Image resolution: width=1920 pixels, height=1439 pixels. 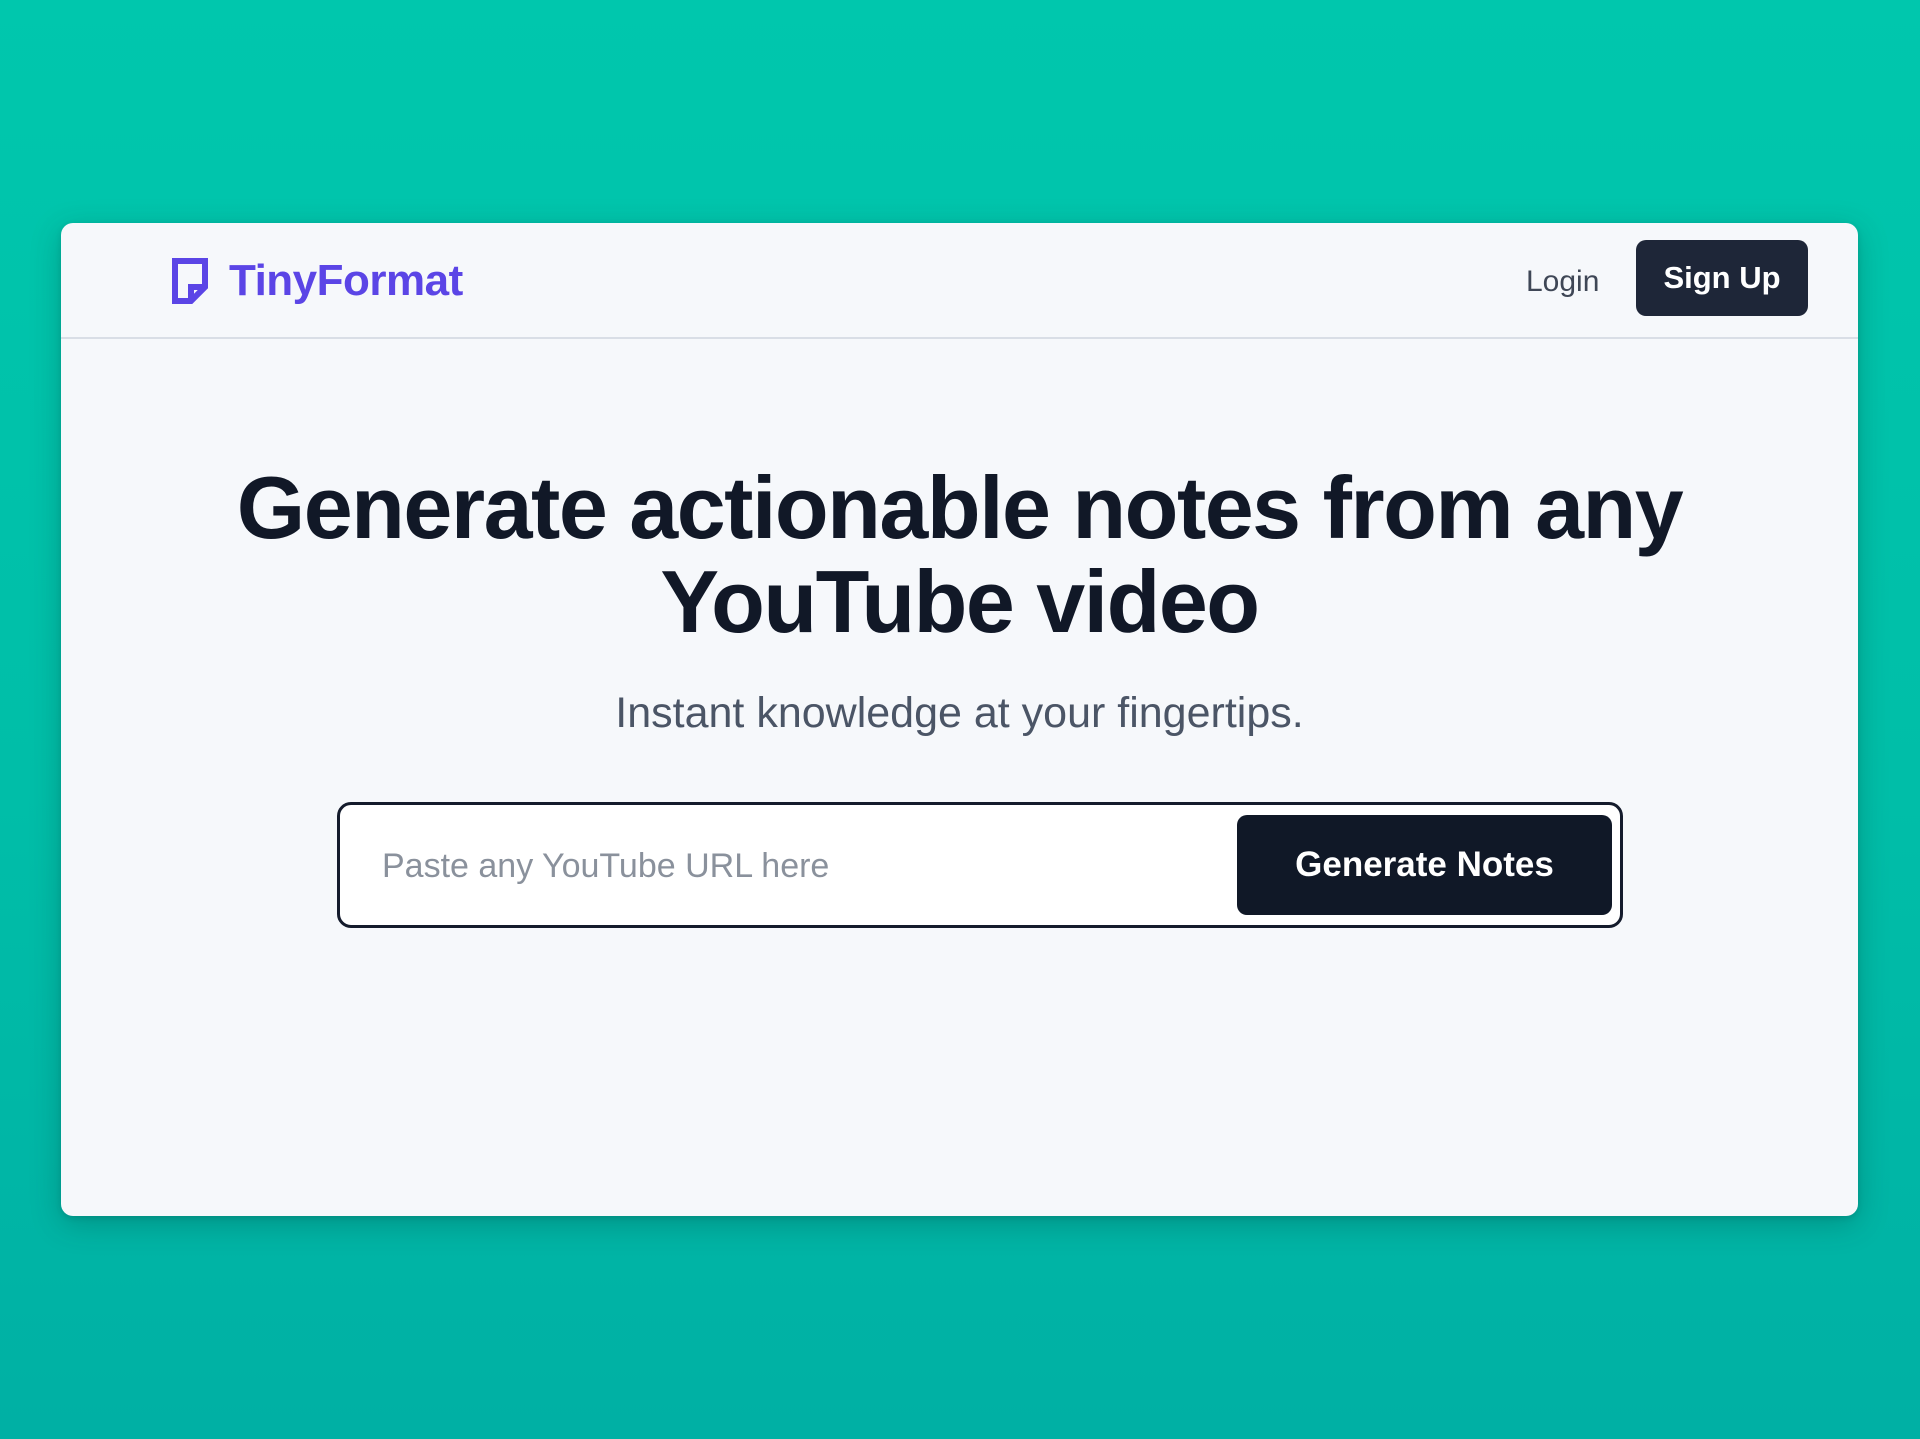 I want to click on navbar: TinyFormat Login Sign Up, so click(x=959, y=281).